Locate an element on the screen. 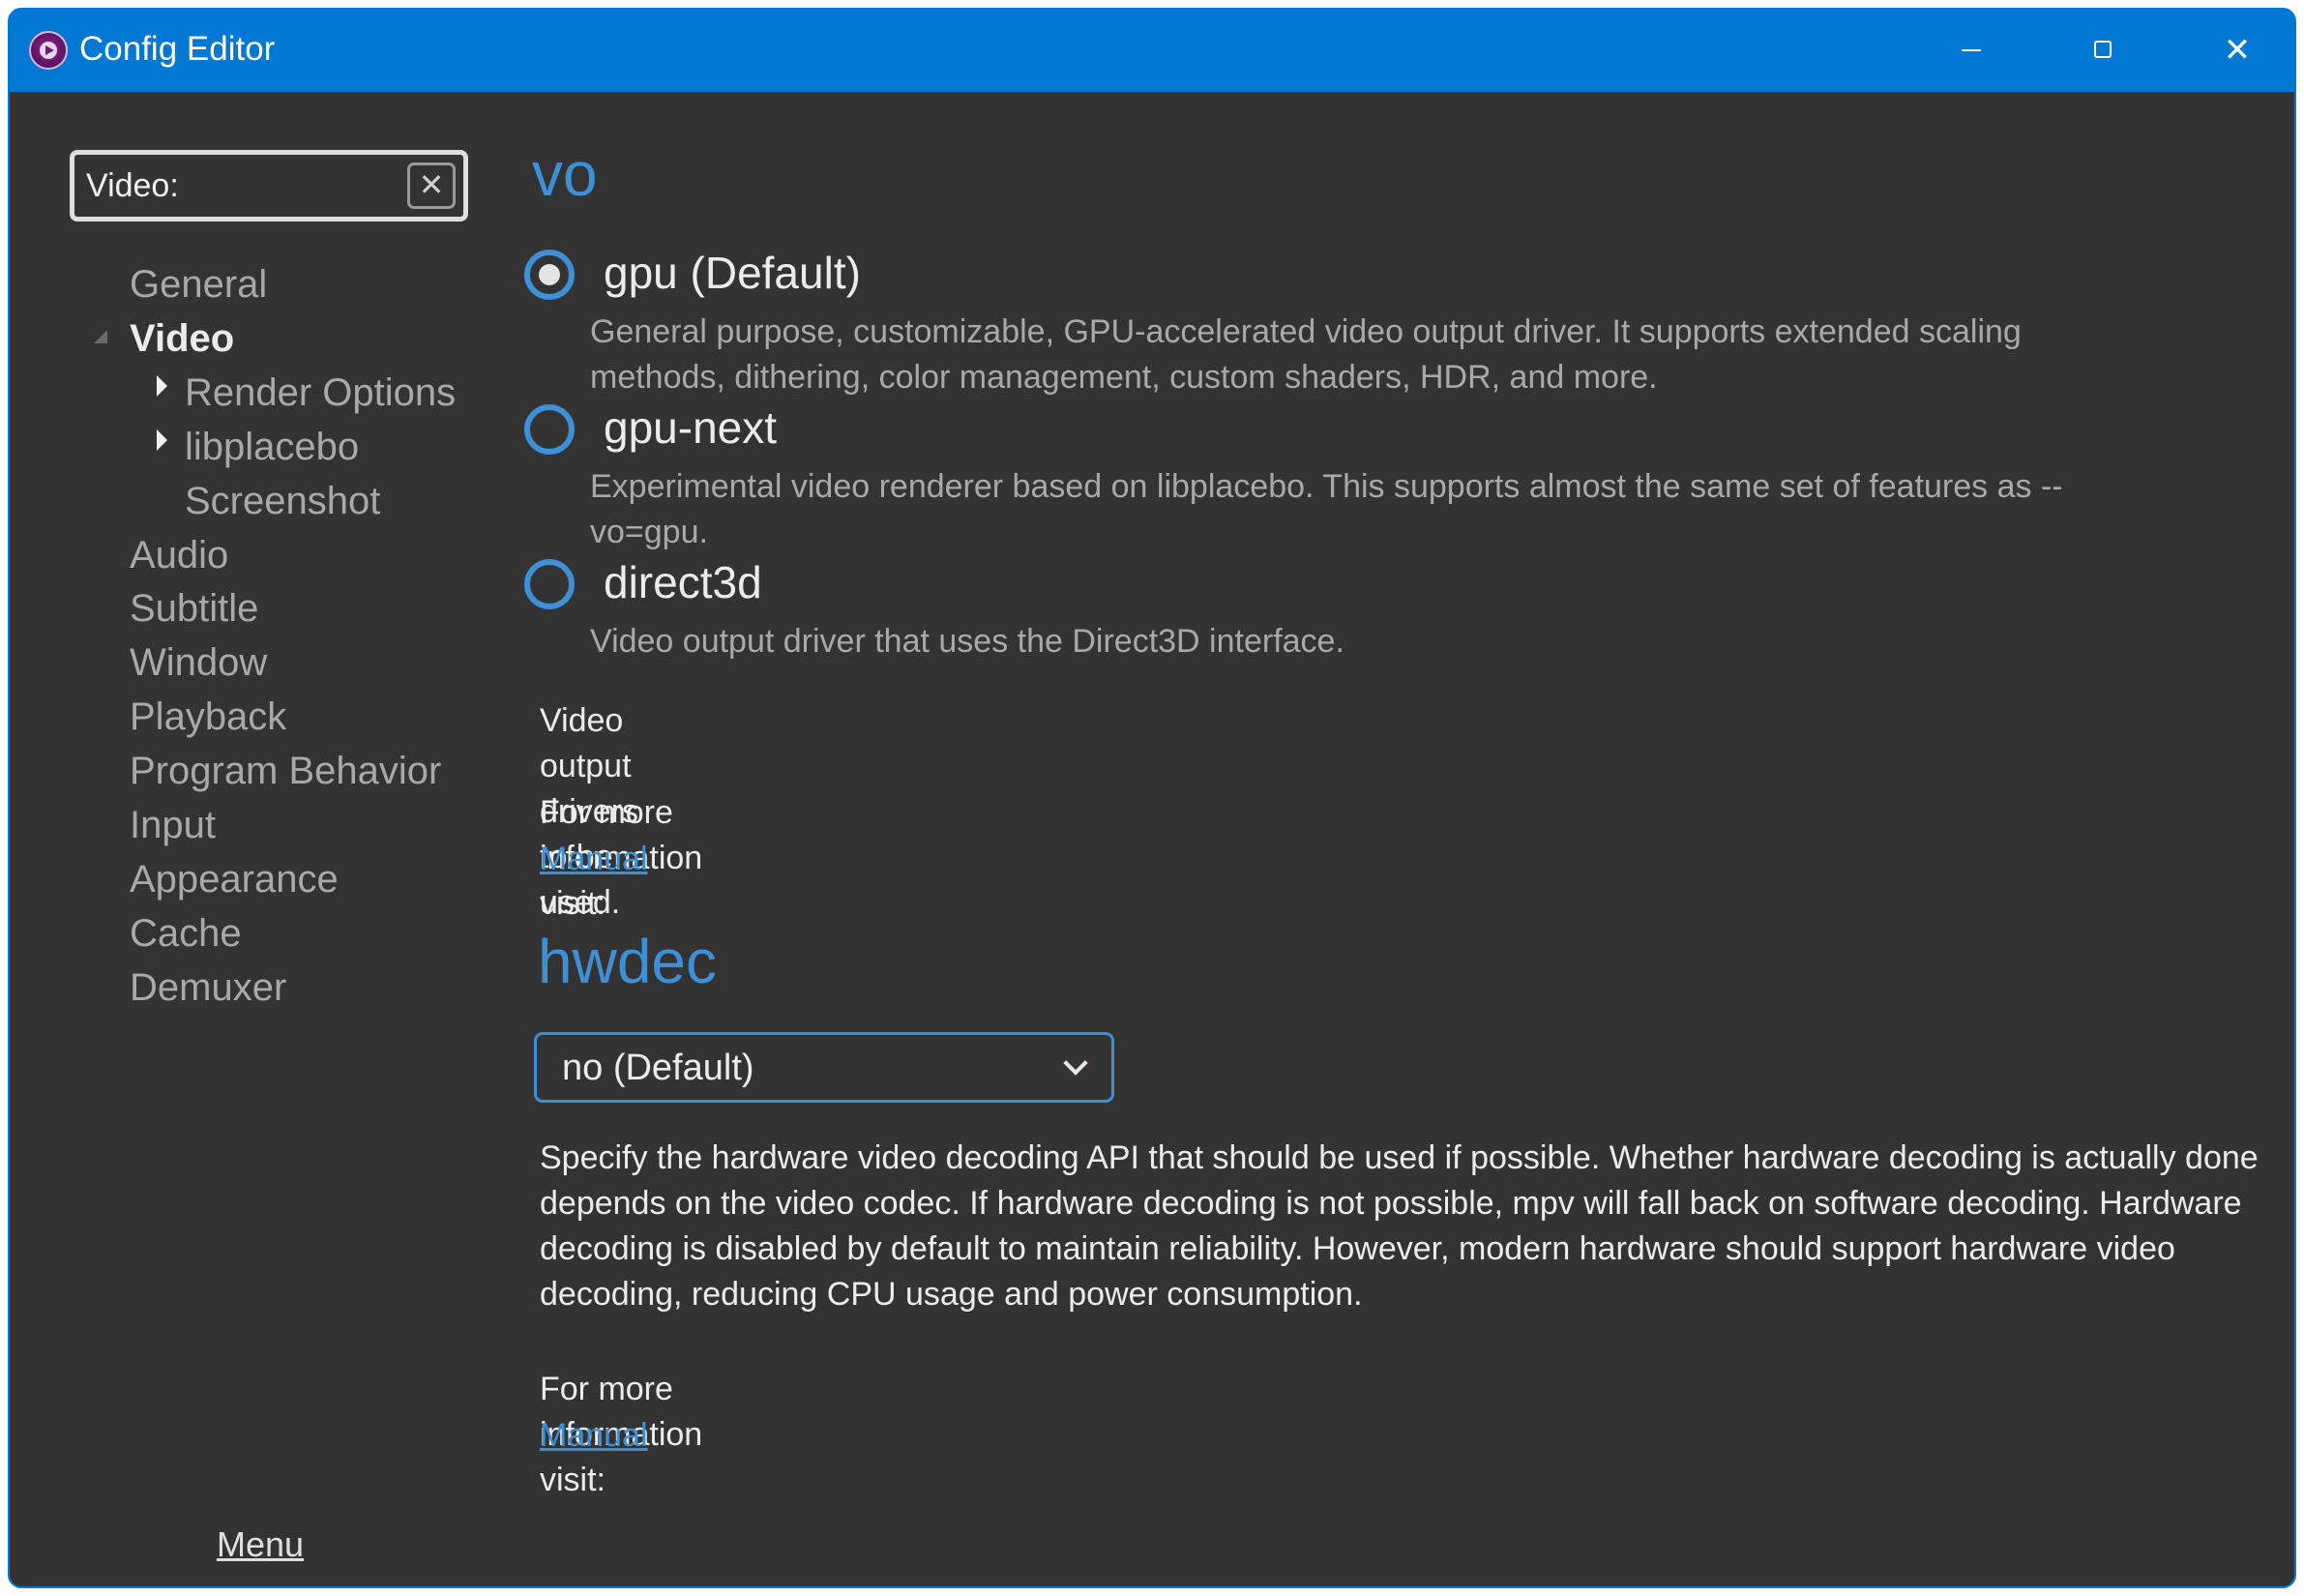  close-button: ✕ is located at coordinates (2233, 51).